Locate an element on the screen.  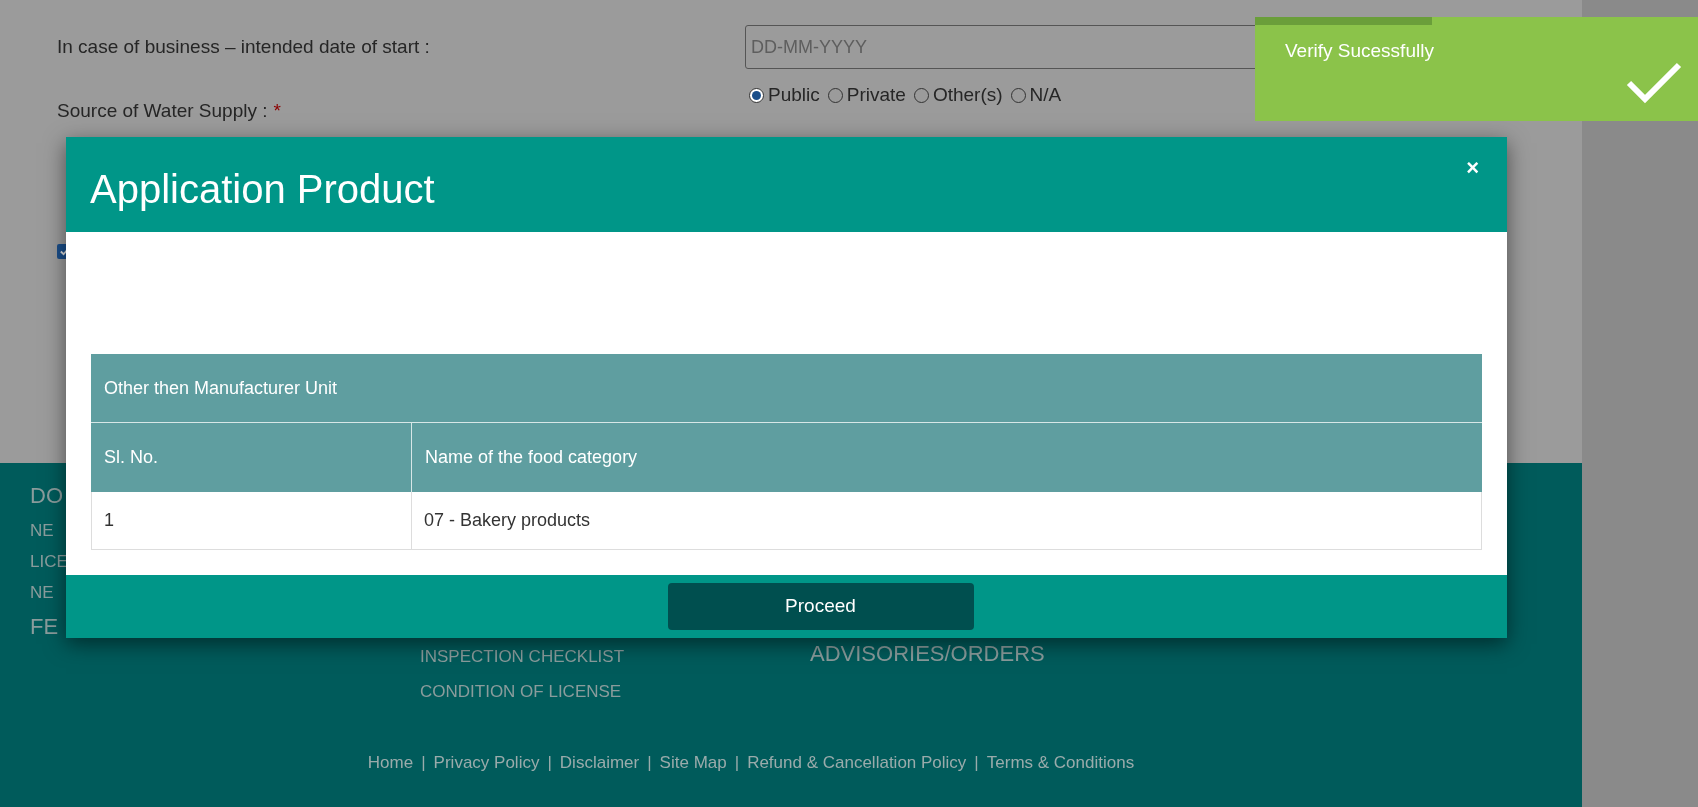
proceed-button: Proceed is located at coordinates (820, 606).